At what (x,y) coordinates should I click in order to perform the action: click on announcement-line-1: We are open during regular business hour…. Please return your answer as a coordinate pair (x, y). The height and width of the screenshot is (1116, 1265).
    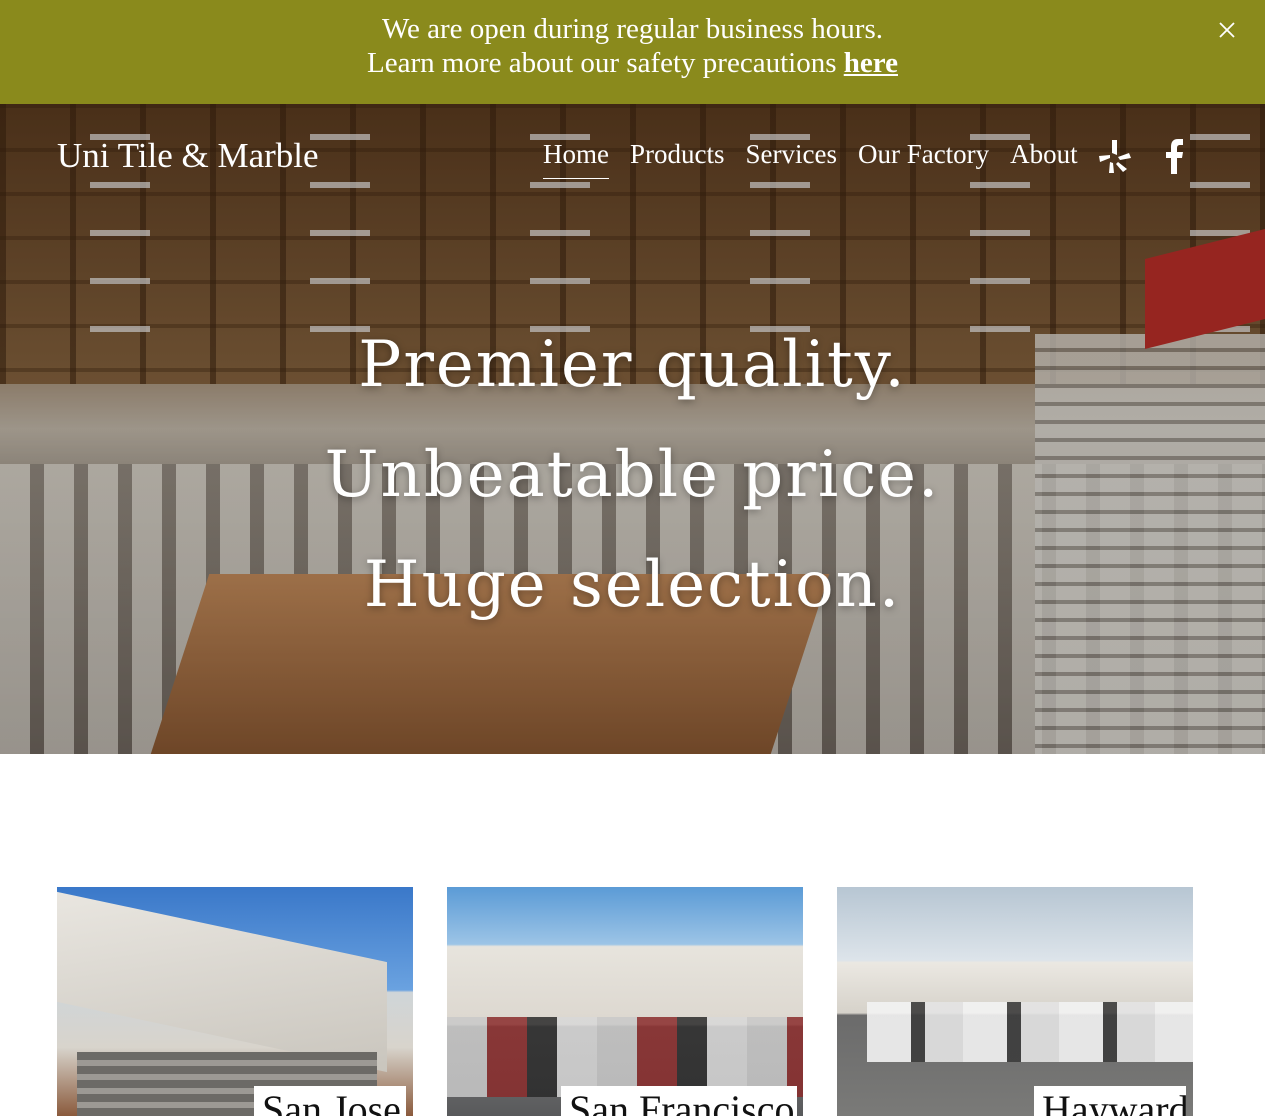
    Looking at the image, I should click on (632, 29).